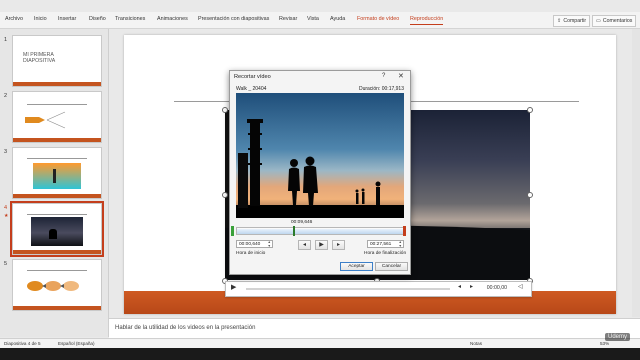 The image size is (640, 360). What do you see at coordinates (6, 264) in the screenshot?
I see `slide-number: 5` at bounding box center [6, 264].